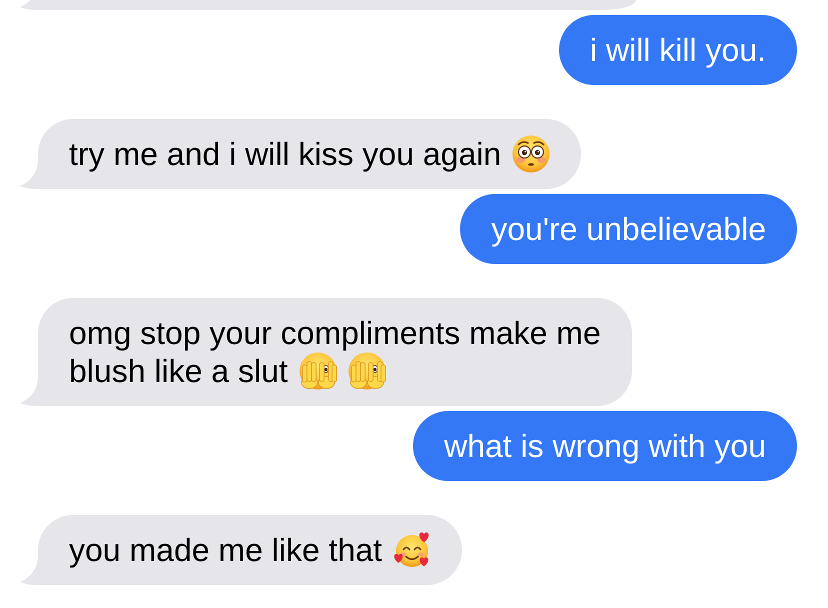 The width and height of the screenshot is (828, 608). What do you see at coordinates (178, 371) in the screenshot?
I see `message-text: blush like a slut` at bounding box center [178, 371].